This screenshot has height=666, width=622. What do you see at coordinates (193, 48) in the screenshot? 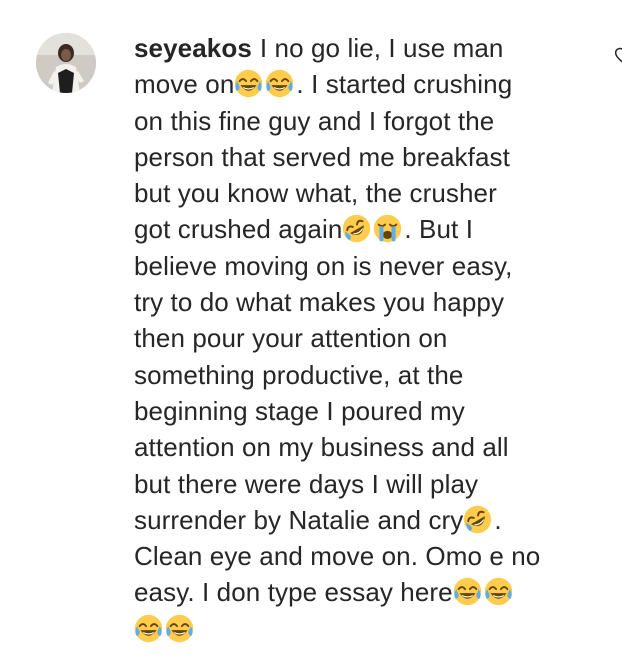
I see `comment-username: seyeakos` at bounding box center [193, 48].